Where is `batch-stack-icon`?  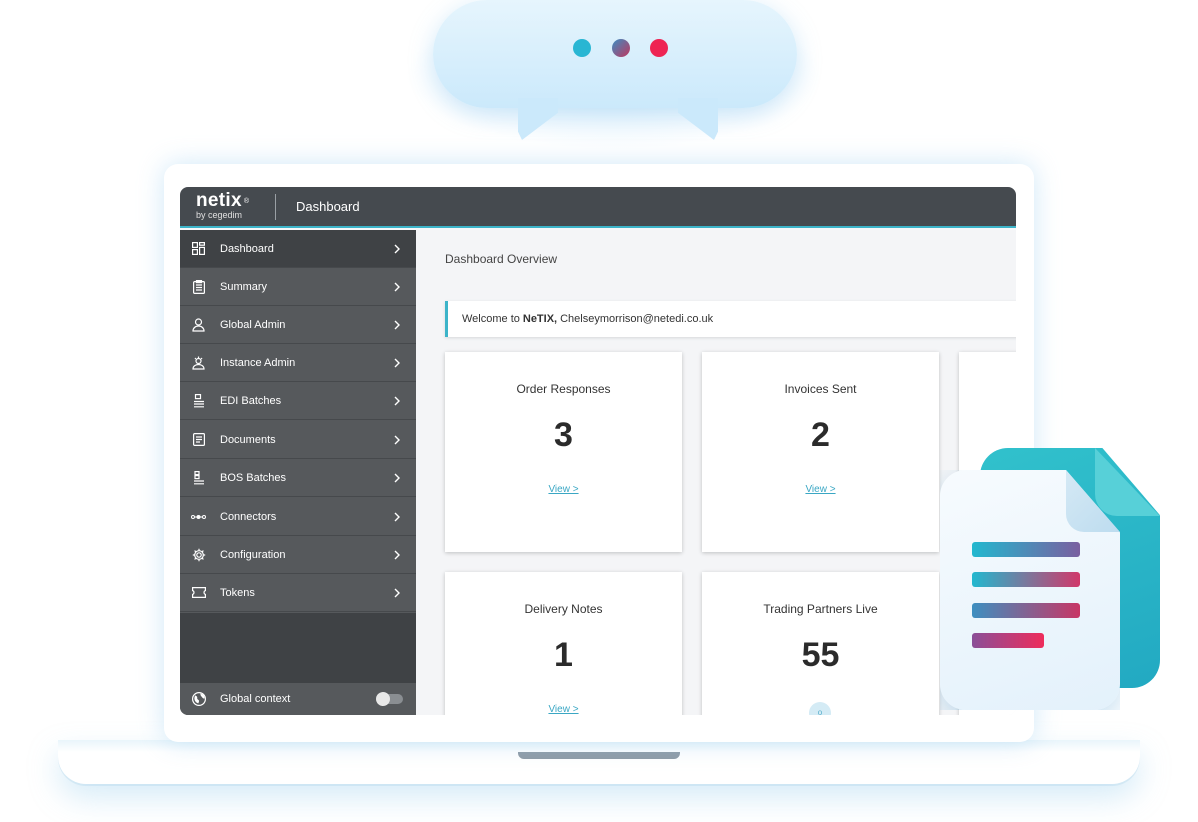 batch-stack-icon is located at coordinates (198, 400).